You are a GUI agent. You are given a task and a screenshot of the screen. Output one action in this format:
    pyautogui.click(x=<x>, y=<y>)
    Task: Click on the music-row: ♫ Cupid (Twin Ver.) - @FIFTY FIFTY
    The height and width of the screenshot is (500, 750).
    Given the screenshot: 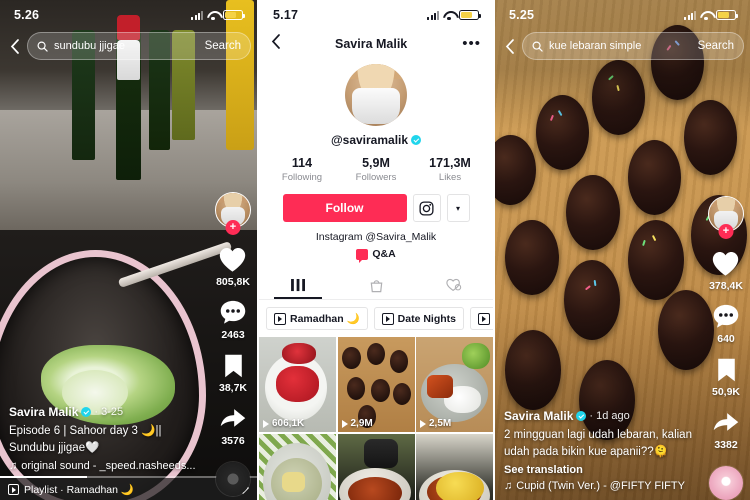 What is the action you would take?
    pyautogui.click(x=598, y=486)
    